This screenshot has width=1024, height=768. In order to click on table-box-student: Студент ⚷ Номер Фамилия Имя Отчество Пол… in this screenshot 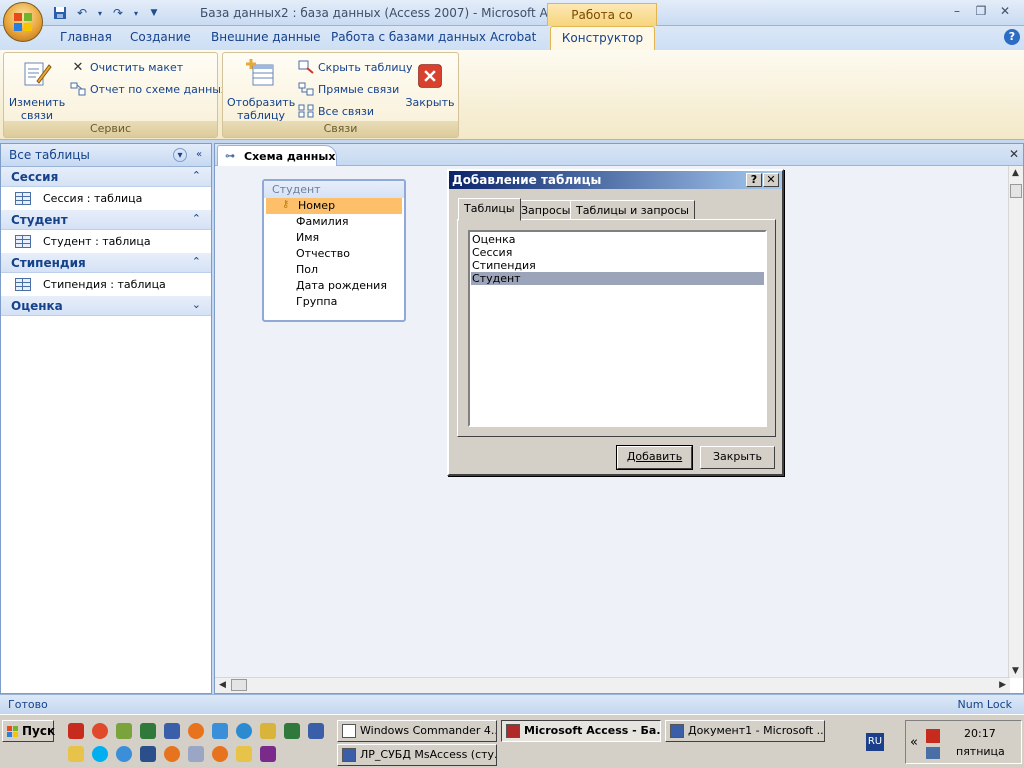, I will do `click(334, 250)`.